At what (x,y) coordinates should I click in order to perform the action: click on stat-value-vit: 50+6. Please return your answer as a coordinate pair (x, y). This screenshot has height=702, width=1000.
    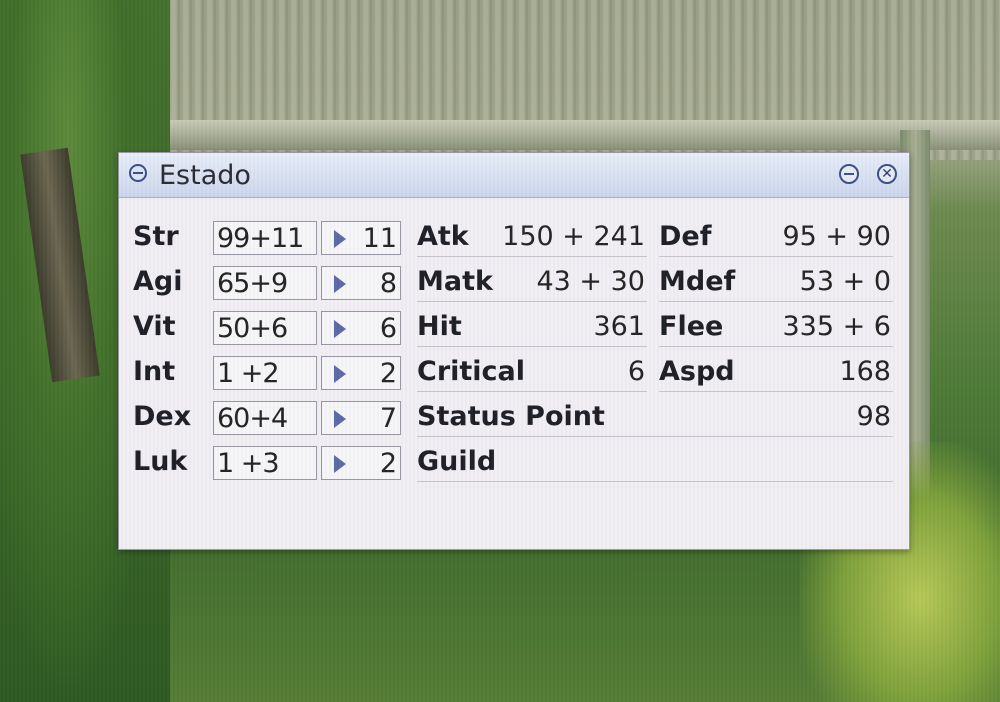
    Looking at the image, I should click on (265, 328).